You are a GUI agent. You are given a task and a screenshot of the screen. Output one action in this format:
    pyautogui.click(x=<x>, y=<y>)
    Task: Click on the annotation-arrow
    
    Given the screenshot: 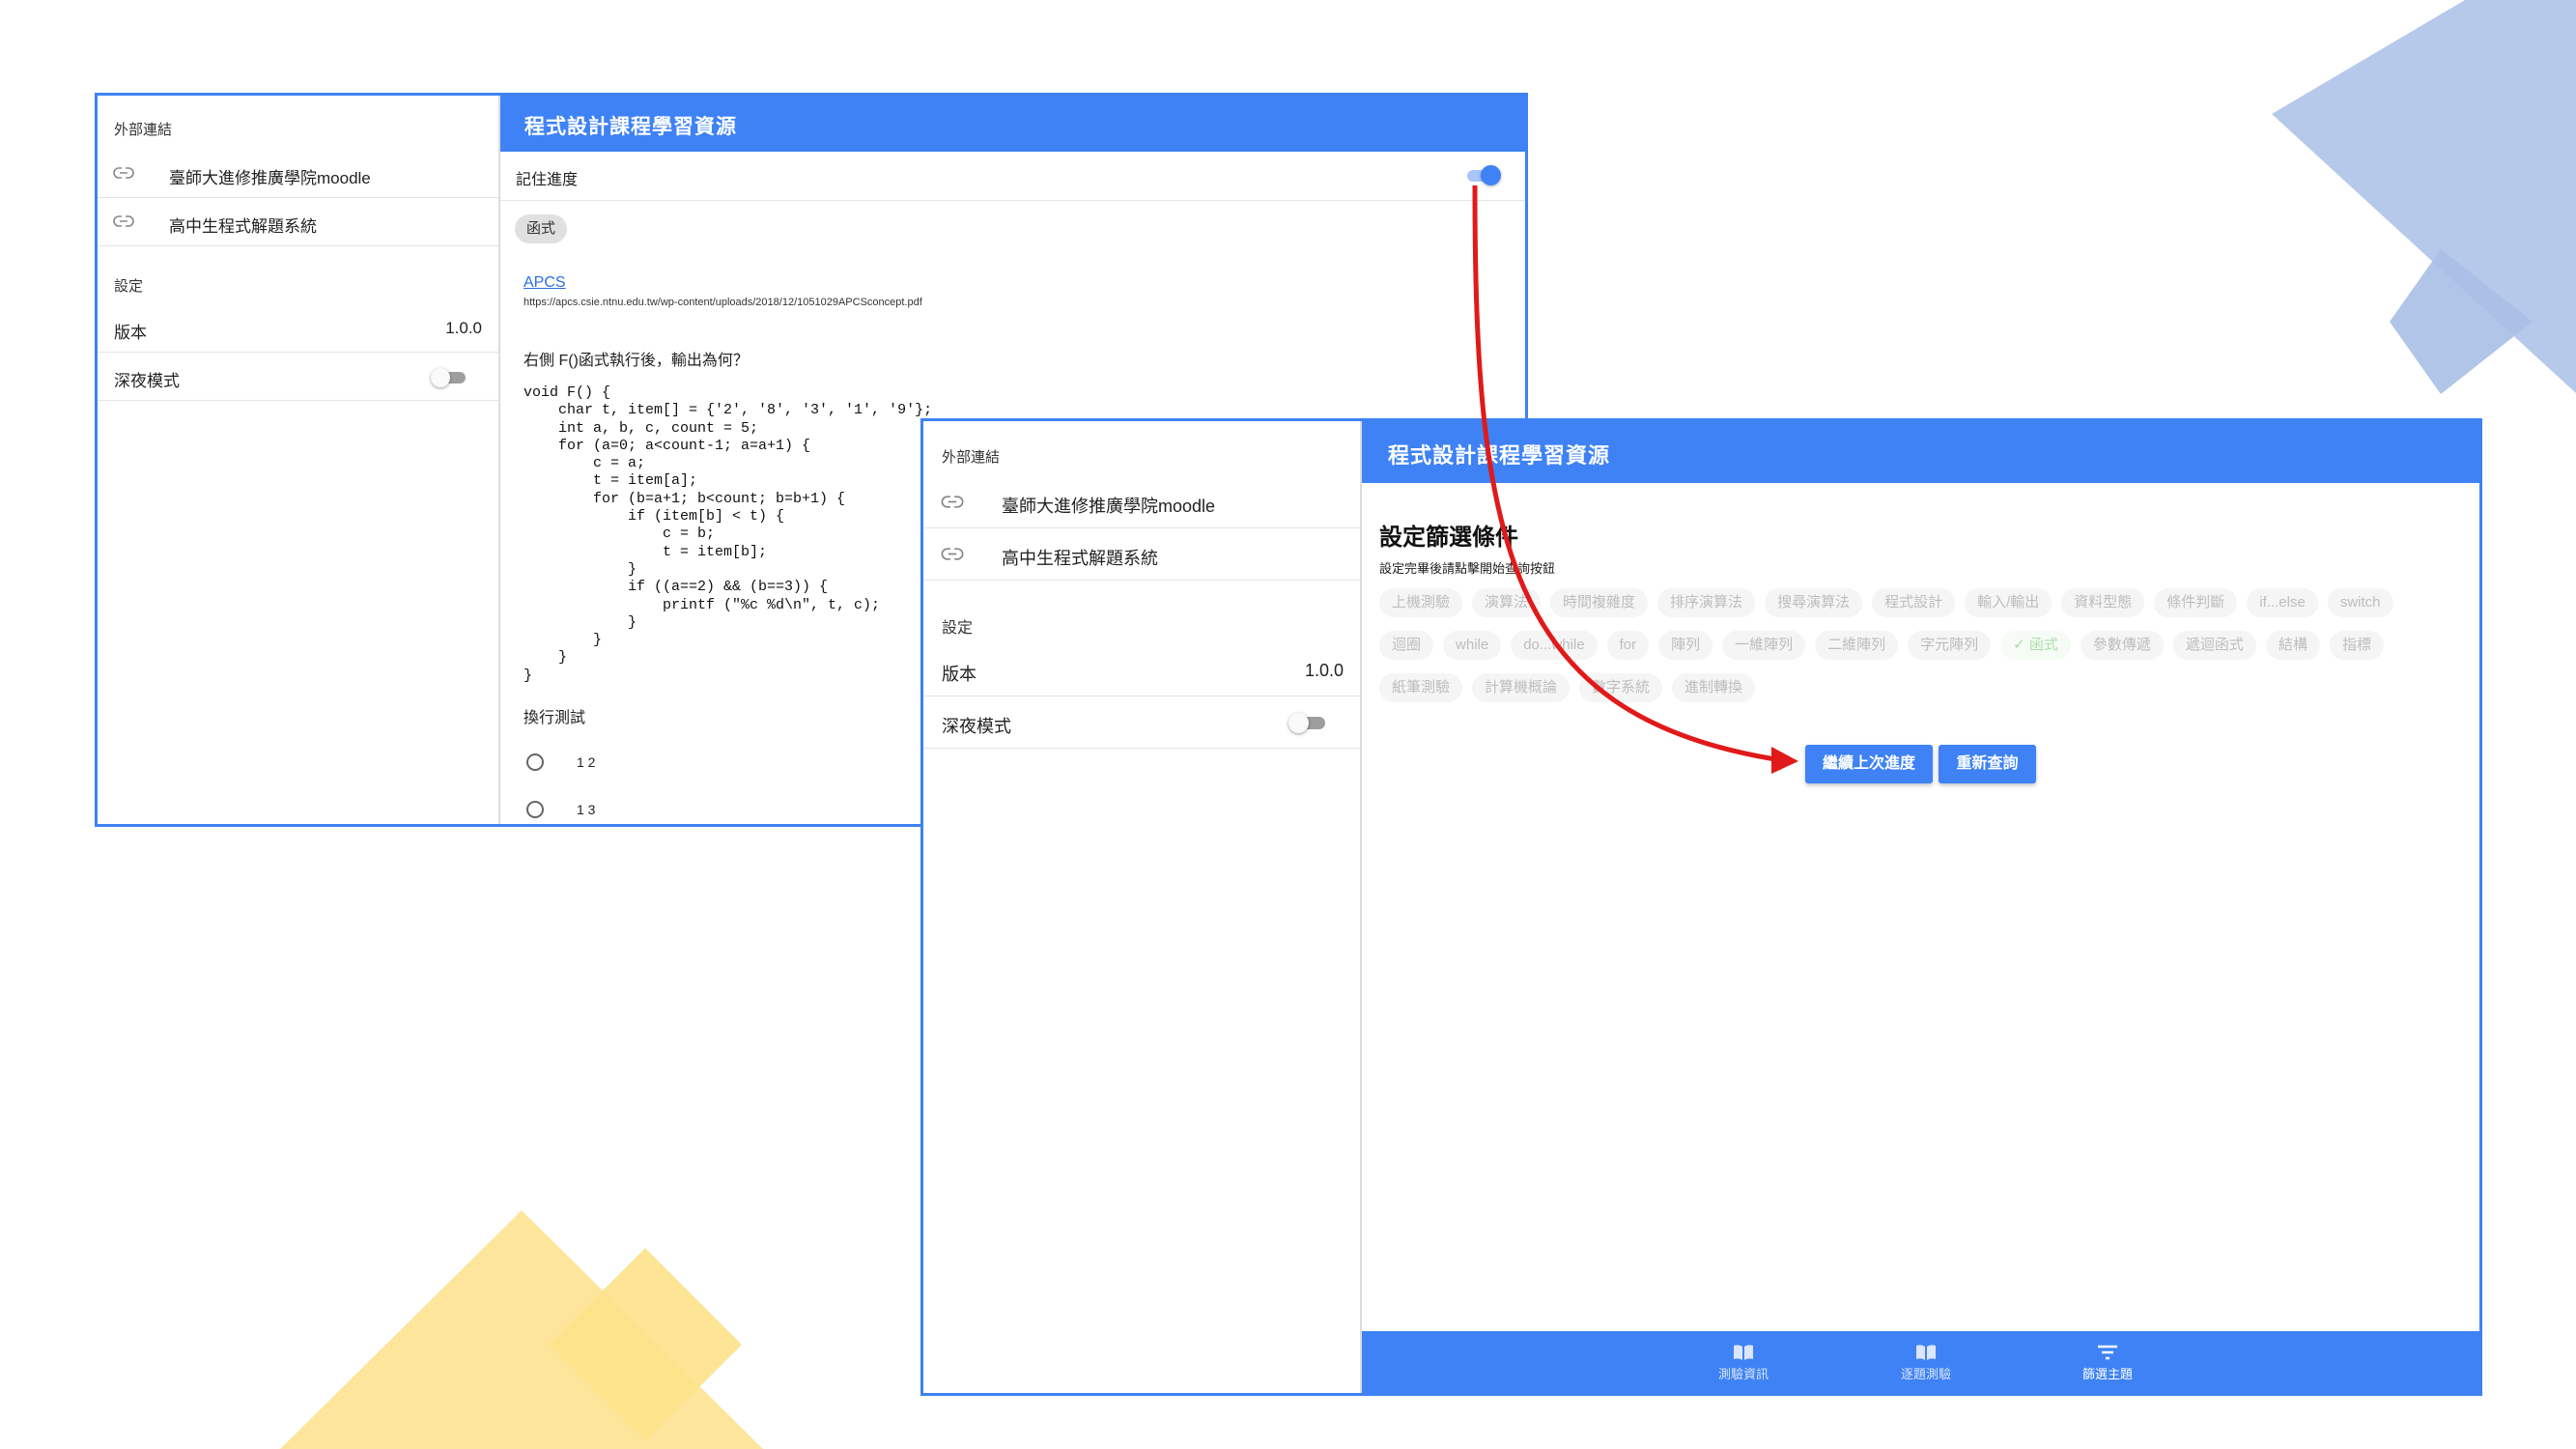 What is the action you would take?
    pyautogui.click(x=1635, y=479)
    